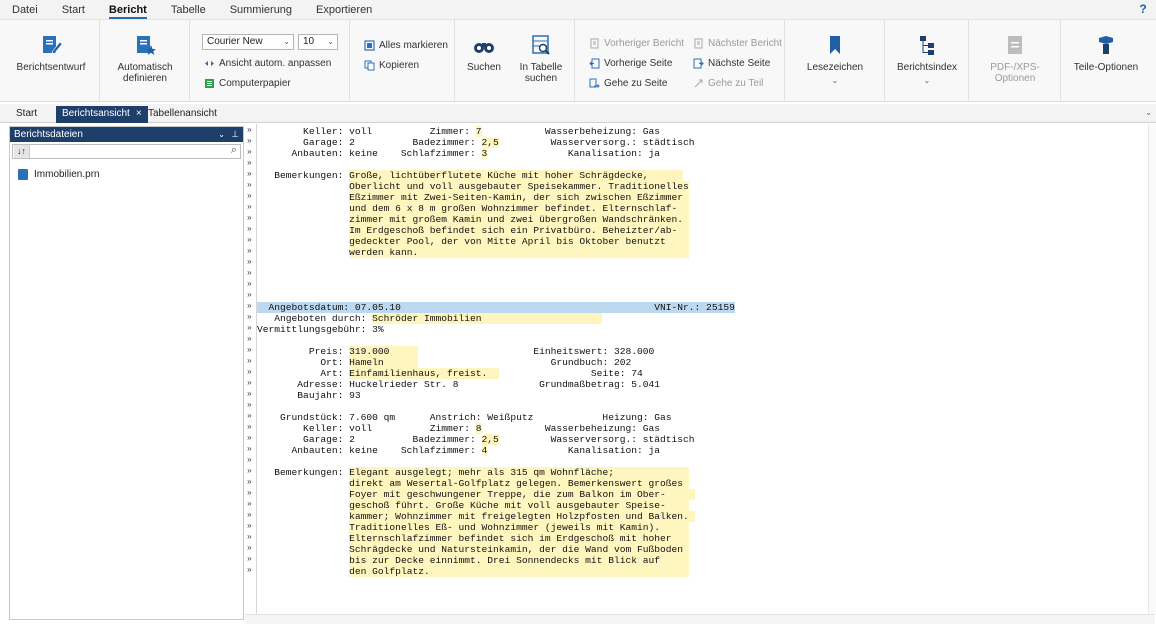 This screenshot has width=1156, height=624. What do you see at coordinates (145, 59) in the screenshot?
I see `automatisch-definieren-button: Automatisch definieren` at bounding box center [145, 59].